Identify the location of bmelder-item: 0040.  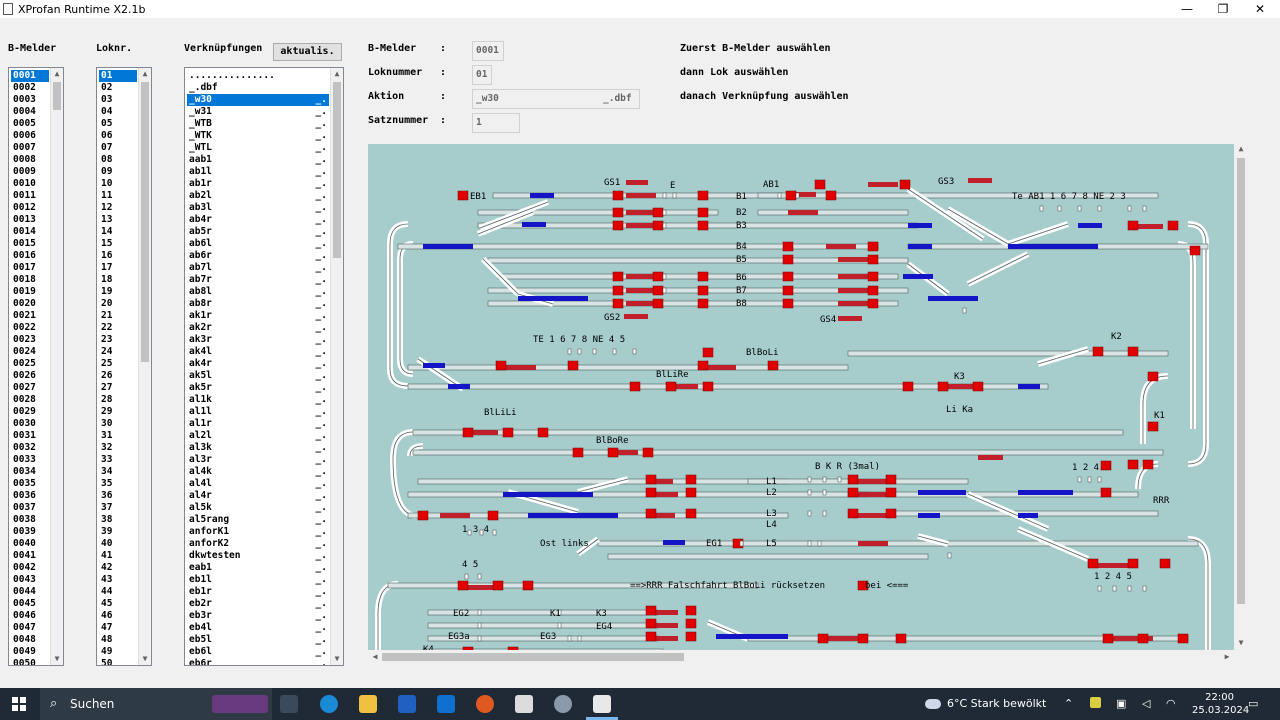
(30, 544).